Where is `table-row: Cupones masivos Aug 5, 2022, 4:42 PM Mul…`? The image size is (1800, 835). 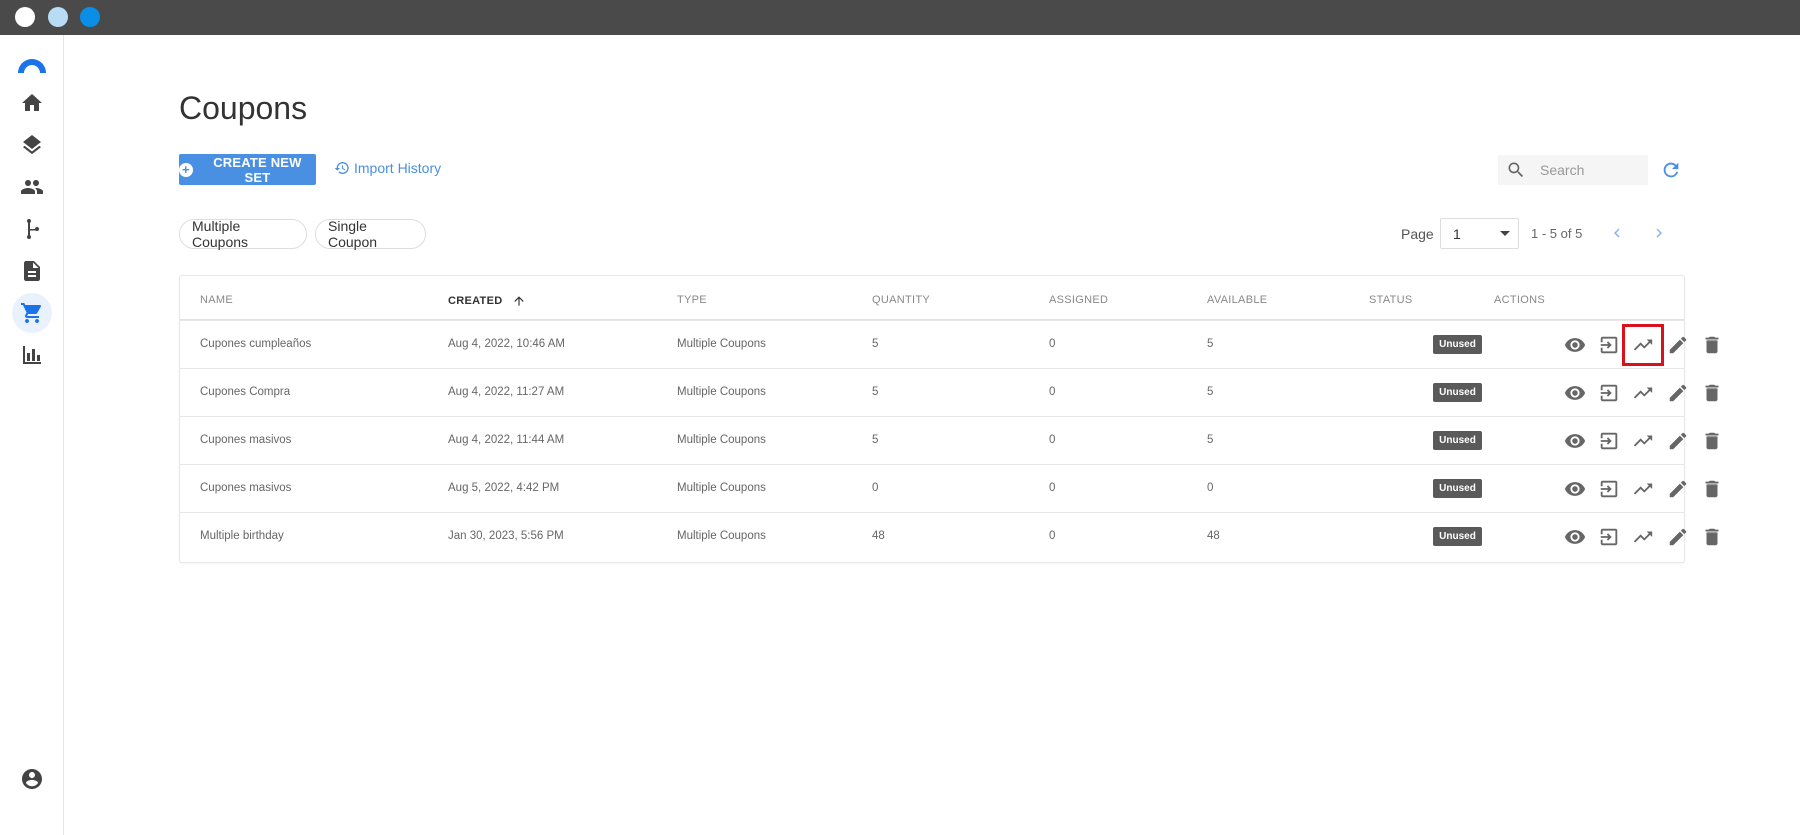 table-row: Cupones masivos Aug 5, 2022, 4:42 PM Mul… is located at coordinates (949, 488).